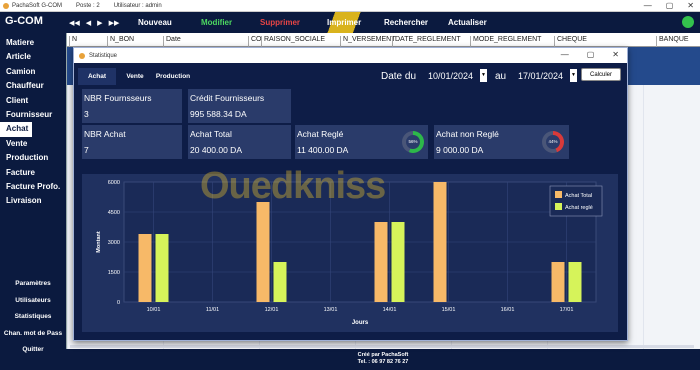  What do you see at coordinates (449, 310) in the screenshot?
I see `x-tick-label: 15/01` at bounding box center [449, 310].